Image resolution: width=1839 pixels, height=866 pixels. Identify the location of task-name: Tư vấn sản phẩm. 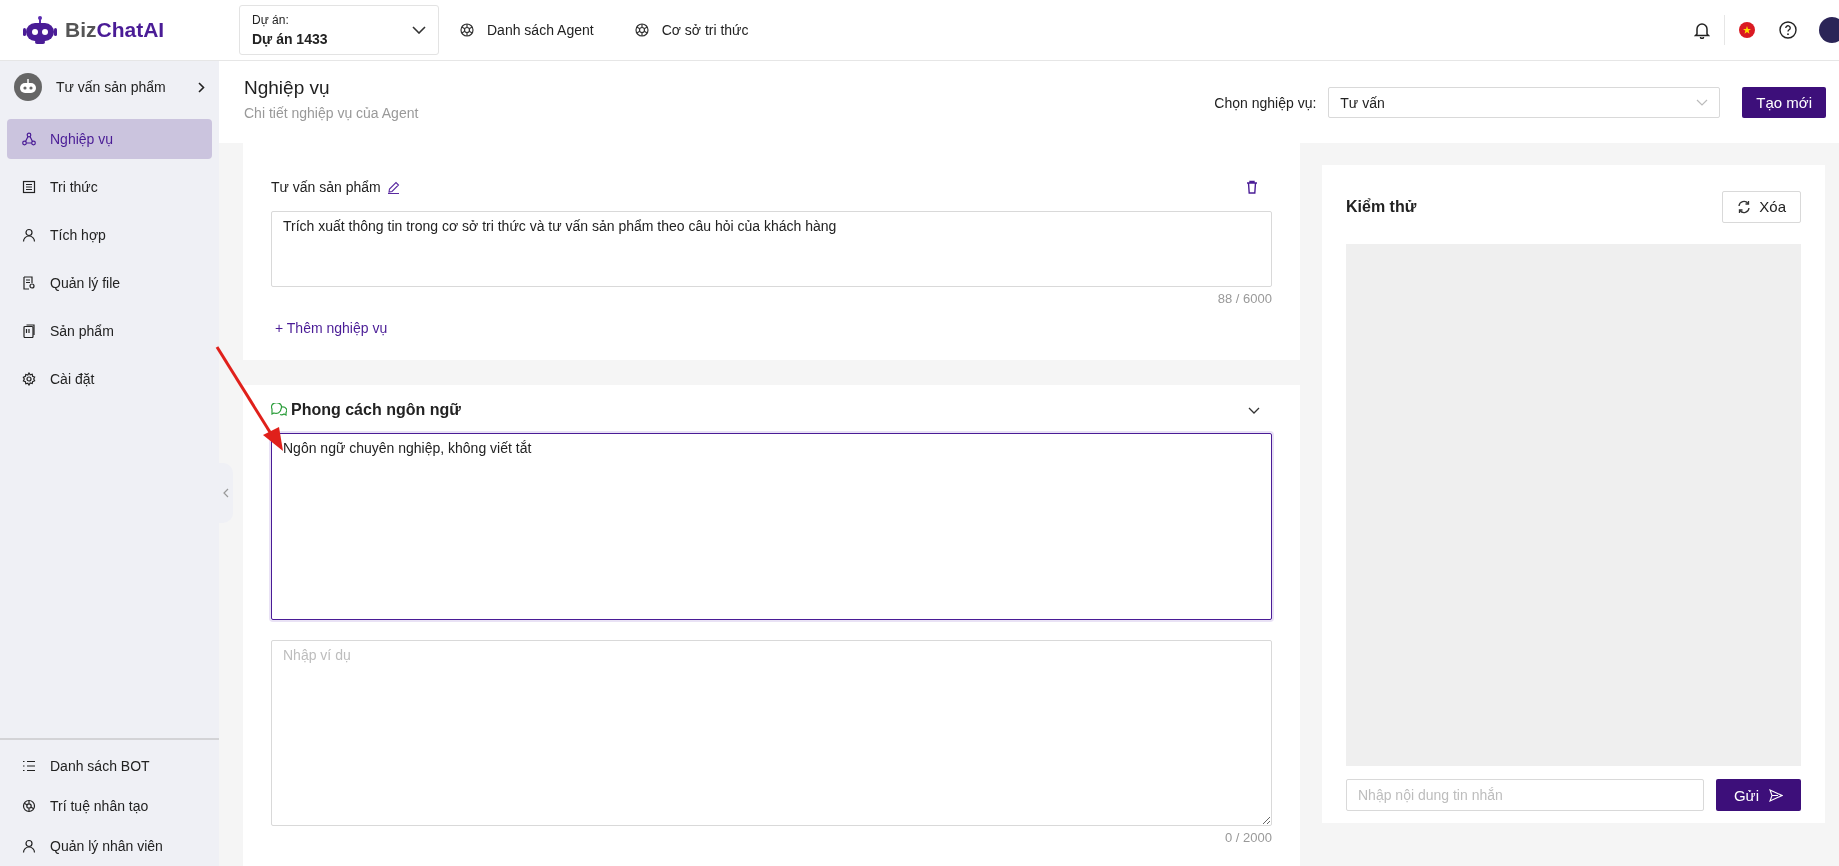
(326, 187).